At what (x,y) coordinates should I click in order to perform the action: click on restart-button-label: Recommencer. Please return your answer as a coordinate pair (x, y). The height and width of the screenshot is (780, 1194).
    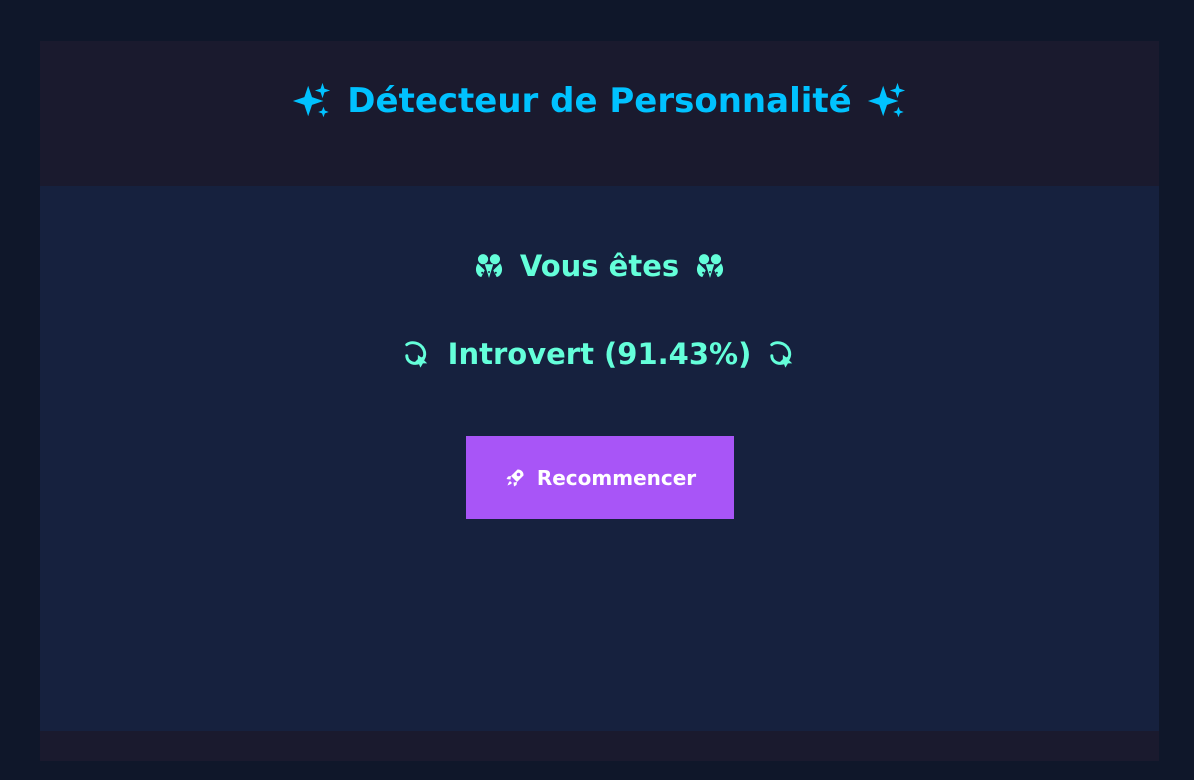
    Looking at the image, I should click on (616, 477).